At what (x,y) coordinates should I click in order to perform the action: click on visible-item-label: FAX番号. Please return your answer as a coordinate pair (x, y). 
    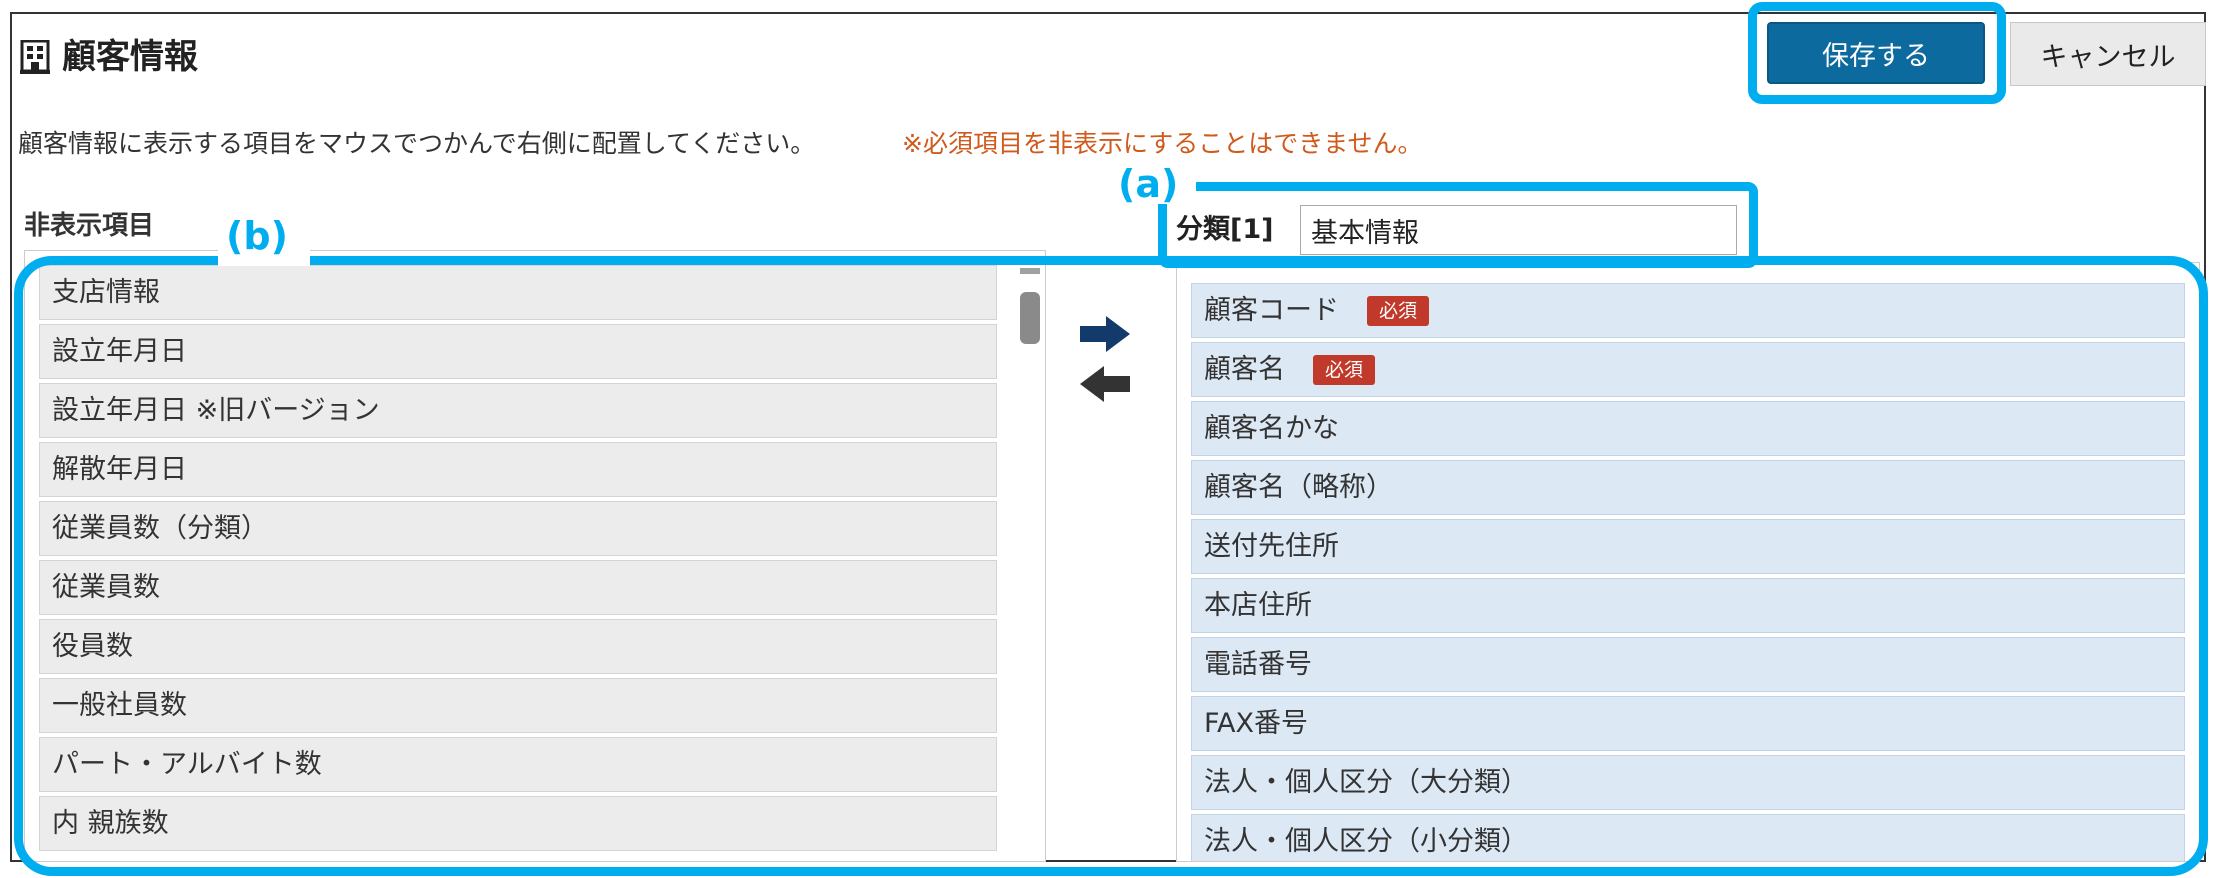
    Looking at the image, I should click on (1256, 723).